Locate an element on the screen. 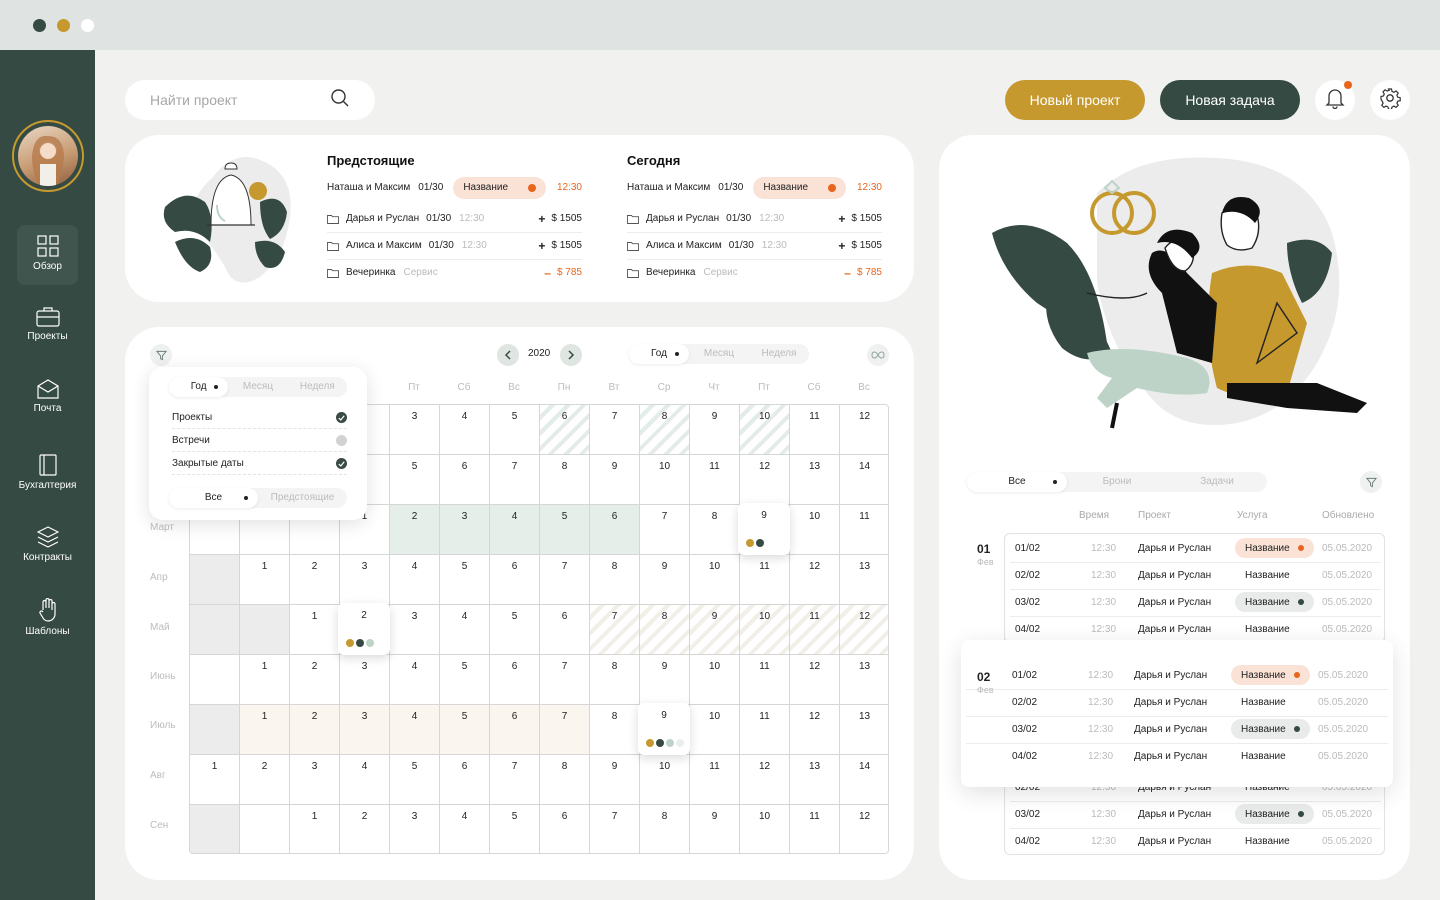 Image resolution: width=1440 pixels, height=900 pixels. search-input is located at coordinates (235, 100).